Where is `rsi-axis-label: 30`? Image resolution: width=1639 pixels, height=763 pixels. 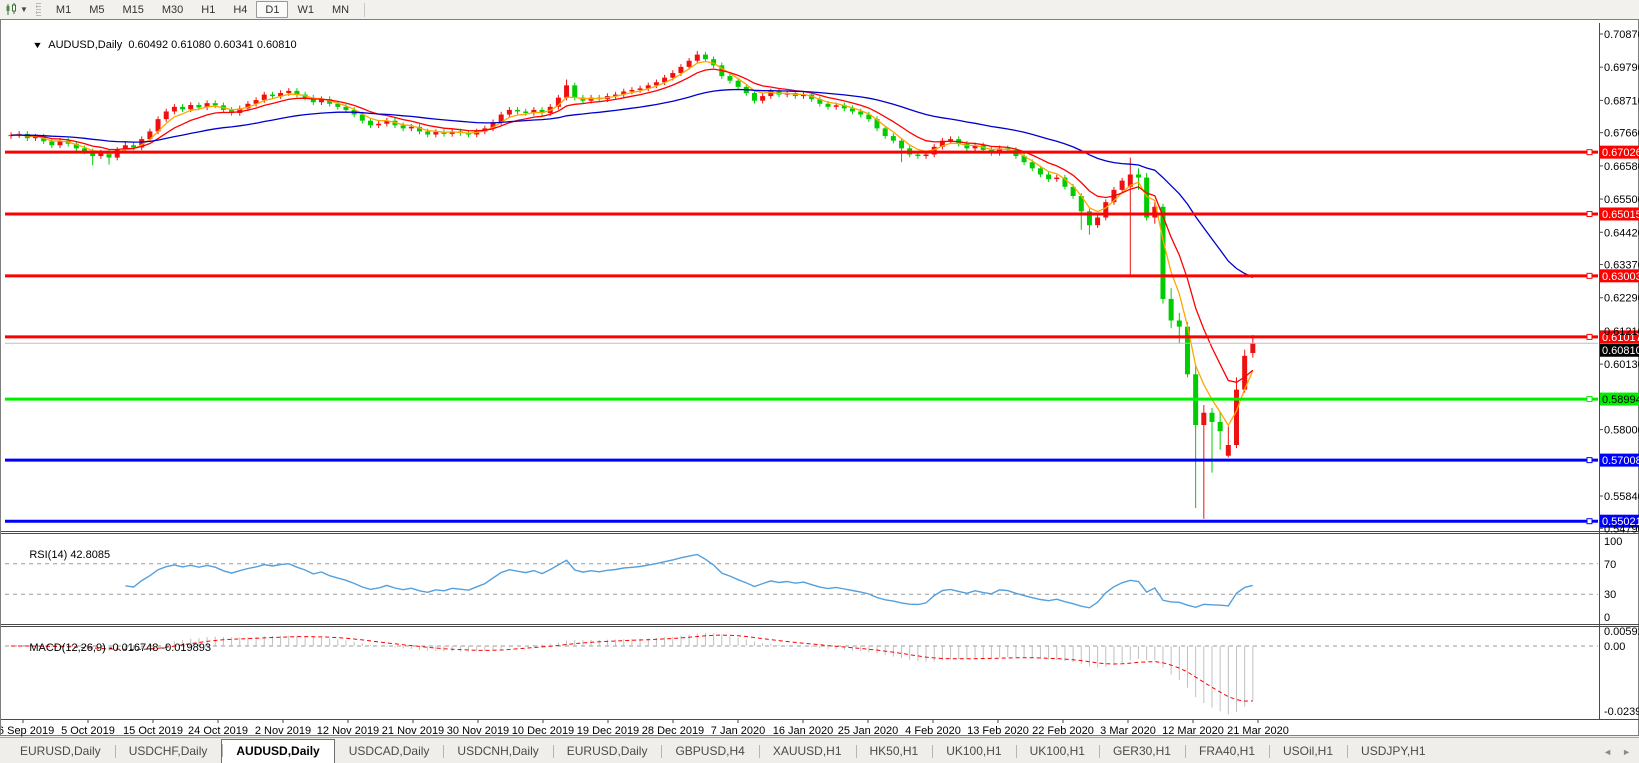 rsi-axis-label: 30 is located at coordinates (1610, 595).